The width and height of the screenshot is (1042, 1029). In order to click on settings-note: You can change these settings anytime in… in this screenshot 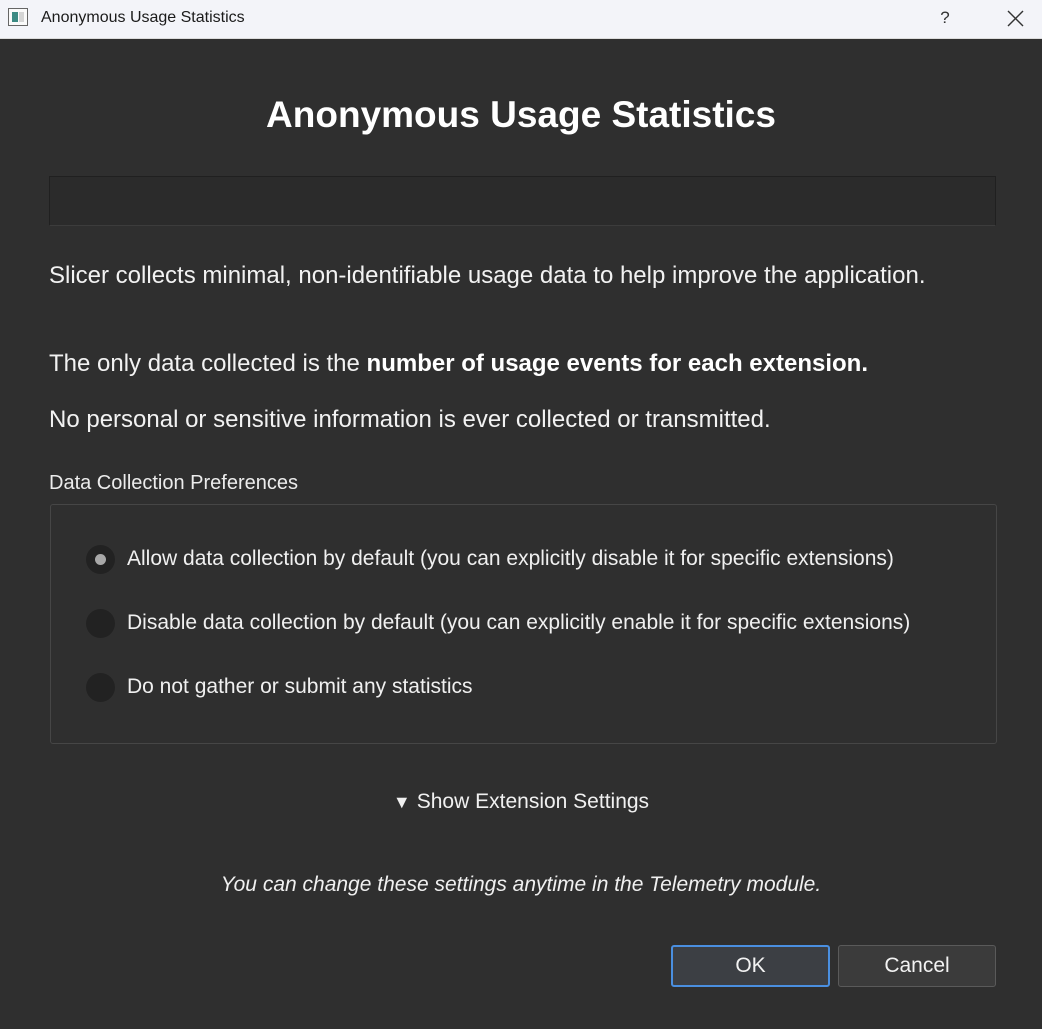, I will do `click(521, 884)`.